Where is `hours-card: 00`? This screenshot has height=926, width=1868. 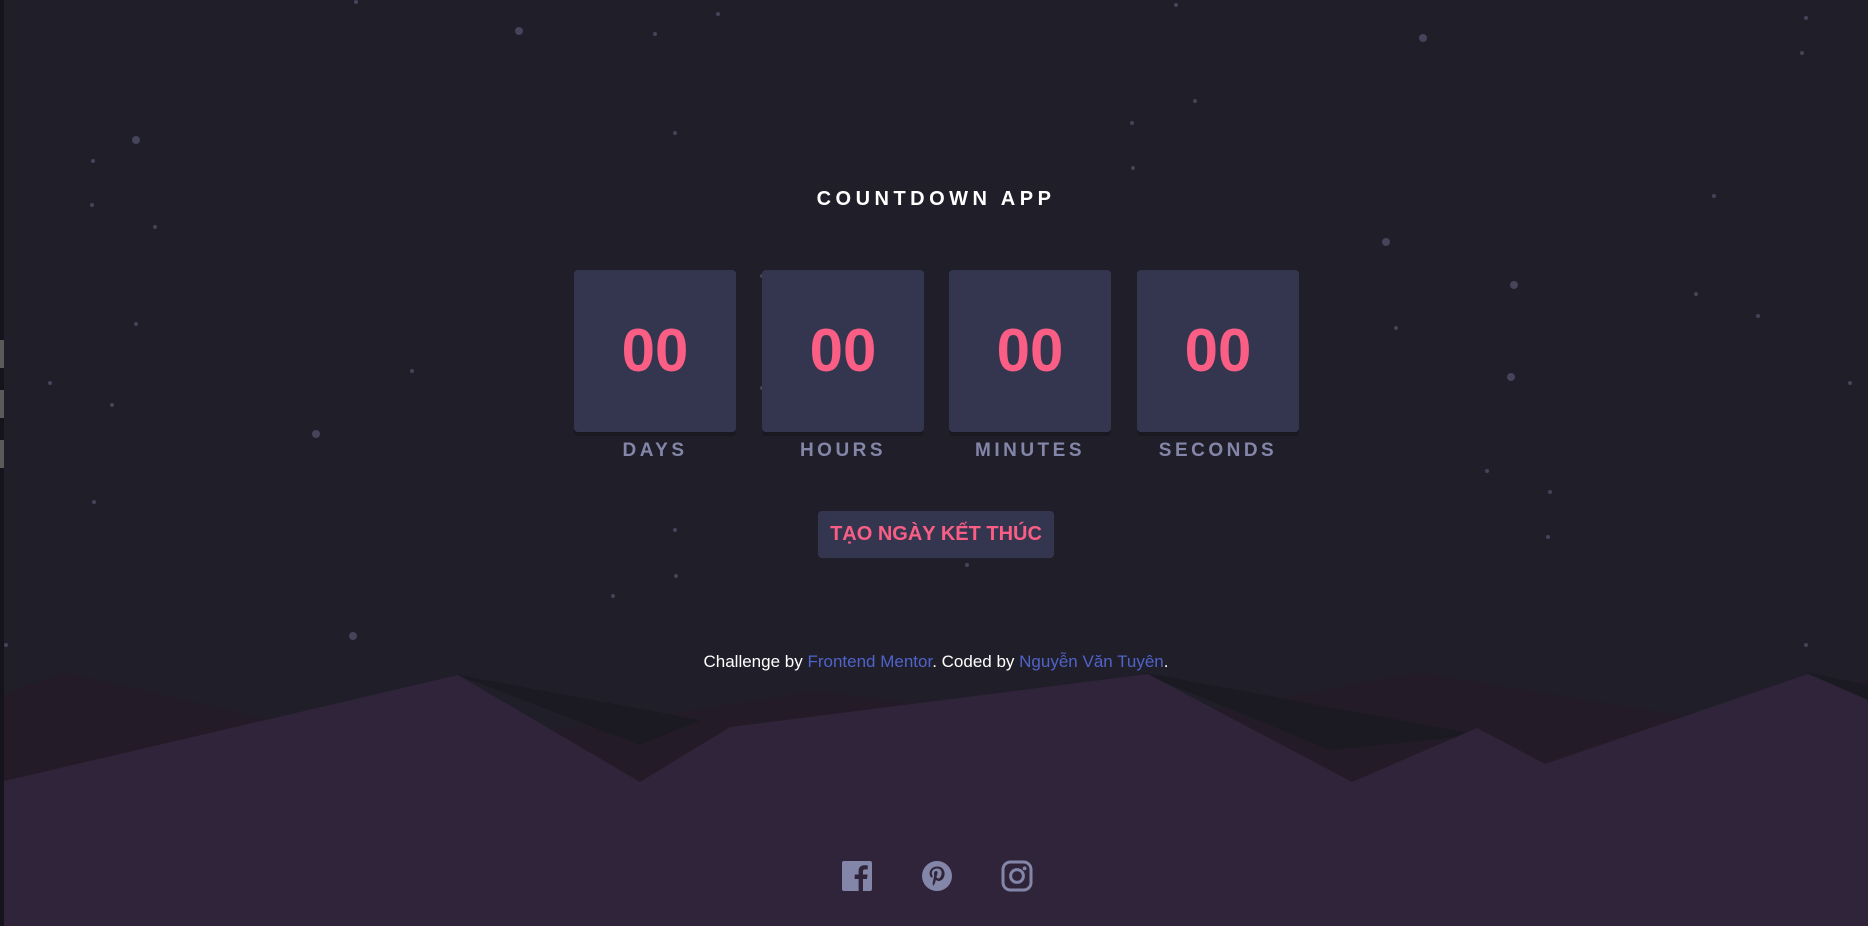
hours-card: 00 is located at coordinates (843, 351).